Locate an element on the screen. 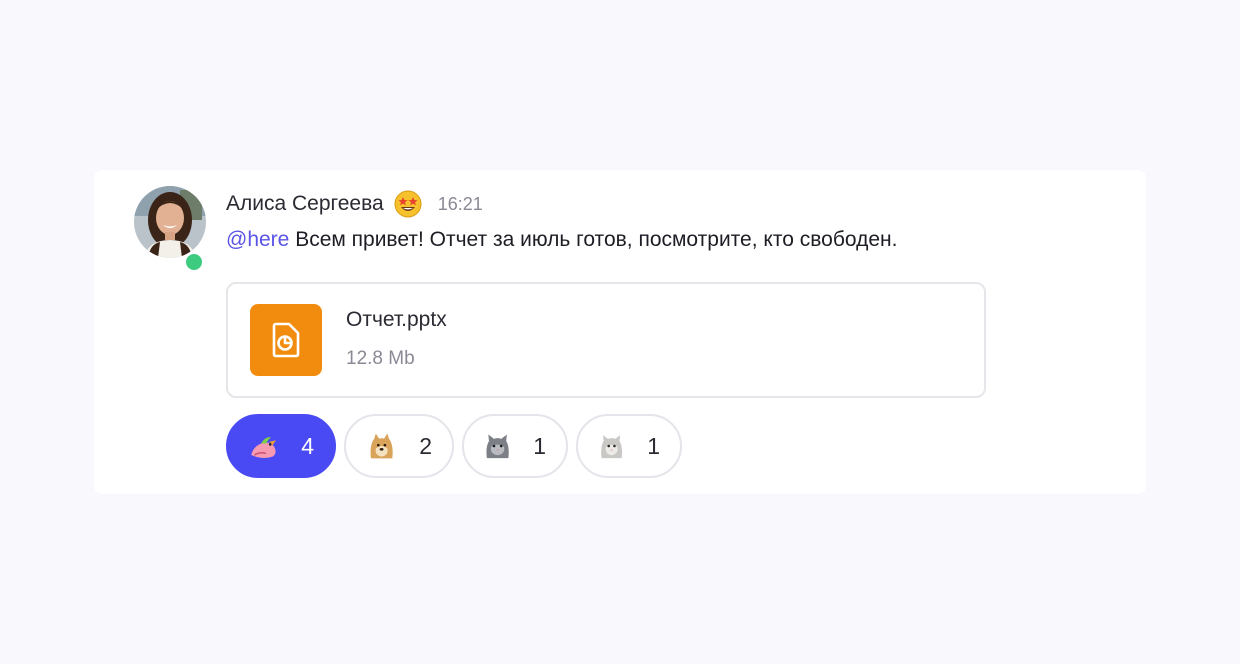  online-status-dot is located at coordinates (194, 262).